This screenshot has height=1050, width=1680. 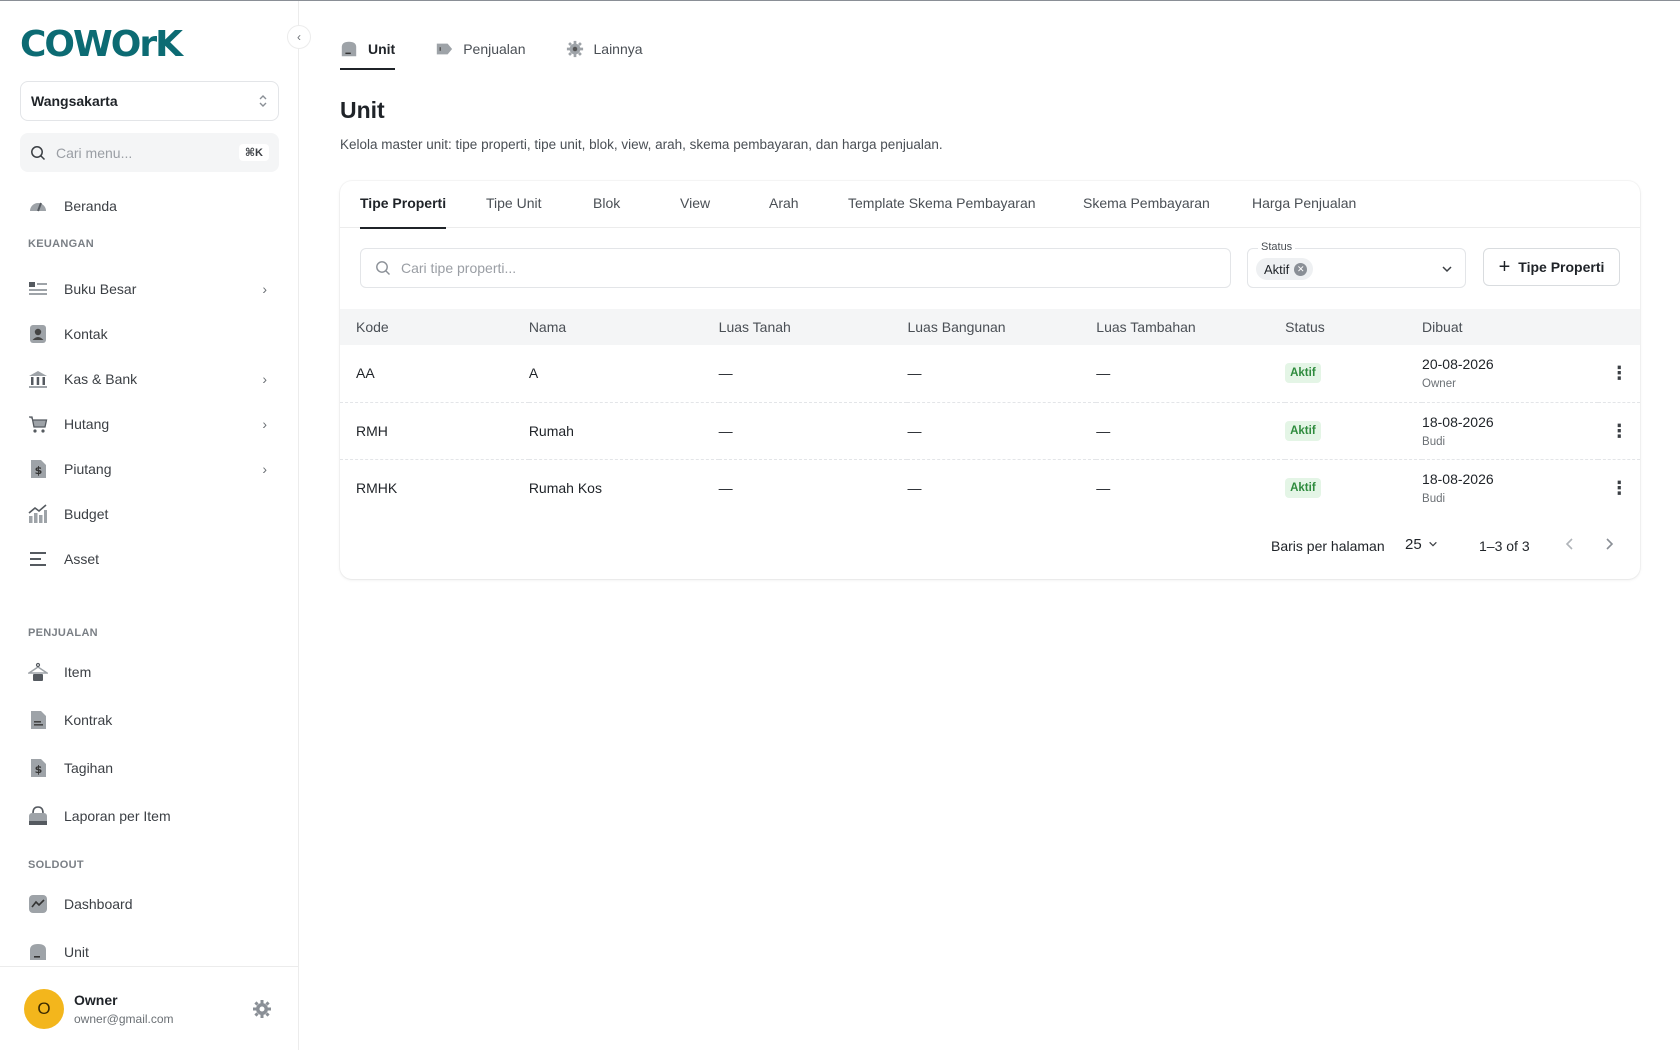 What do you see at coordinates (1421, 544) in the screenshot?
I see `rows-per-page-select: 25` at bounding box center [1421, 544].